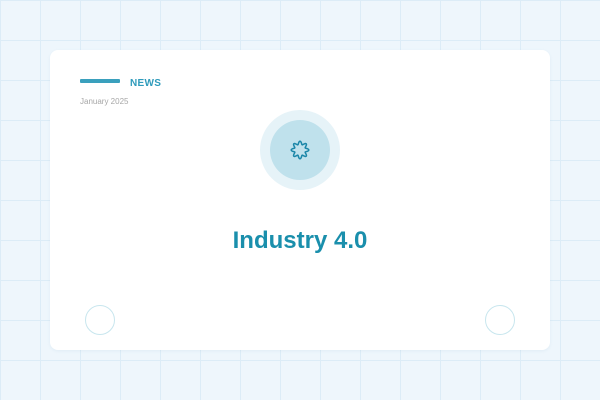  I want to click on emblem, so click(300, 150).